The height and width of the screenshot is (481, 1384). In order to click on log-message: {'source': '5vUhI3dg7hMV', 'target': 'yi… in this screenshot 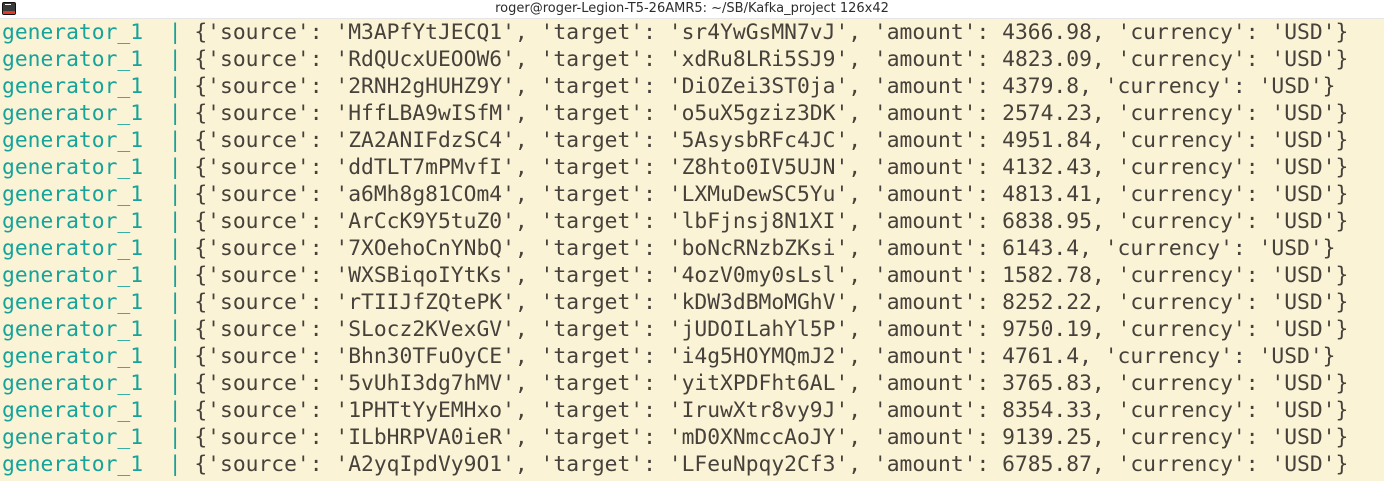, I will do `click(771, 383)`.